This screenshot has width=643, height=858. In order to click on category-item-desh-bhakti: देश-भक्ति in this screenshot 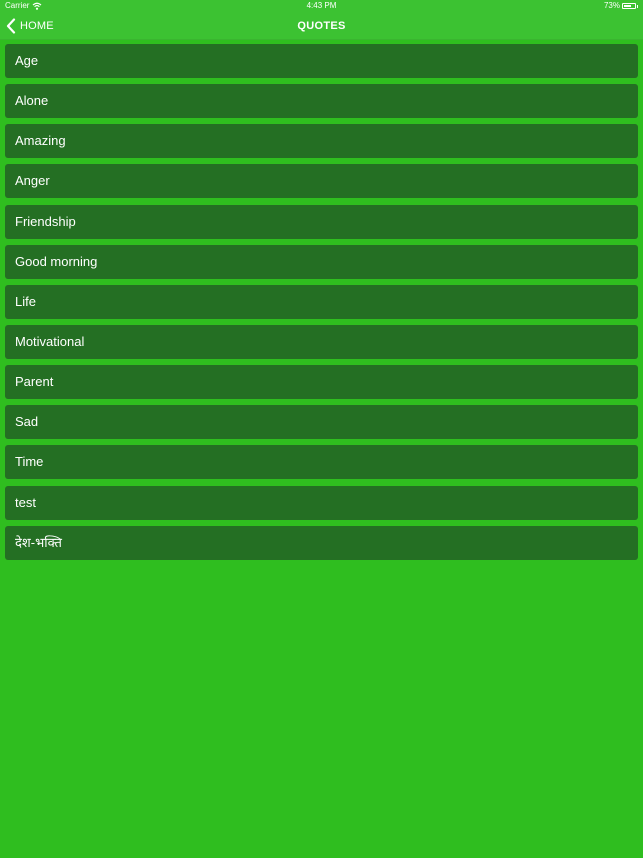, I will do `click(321, 542)`.